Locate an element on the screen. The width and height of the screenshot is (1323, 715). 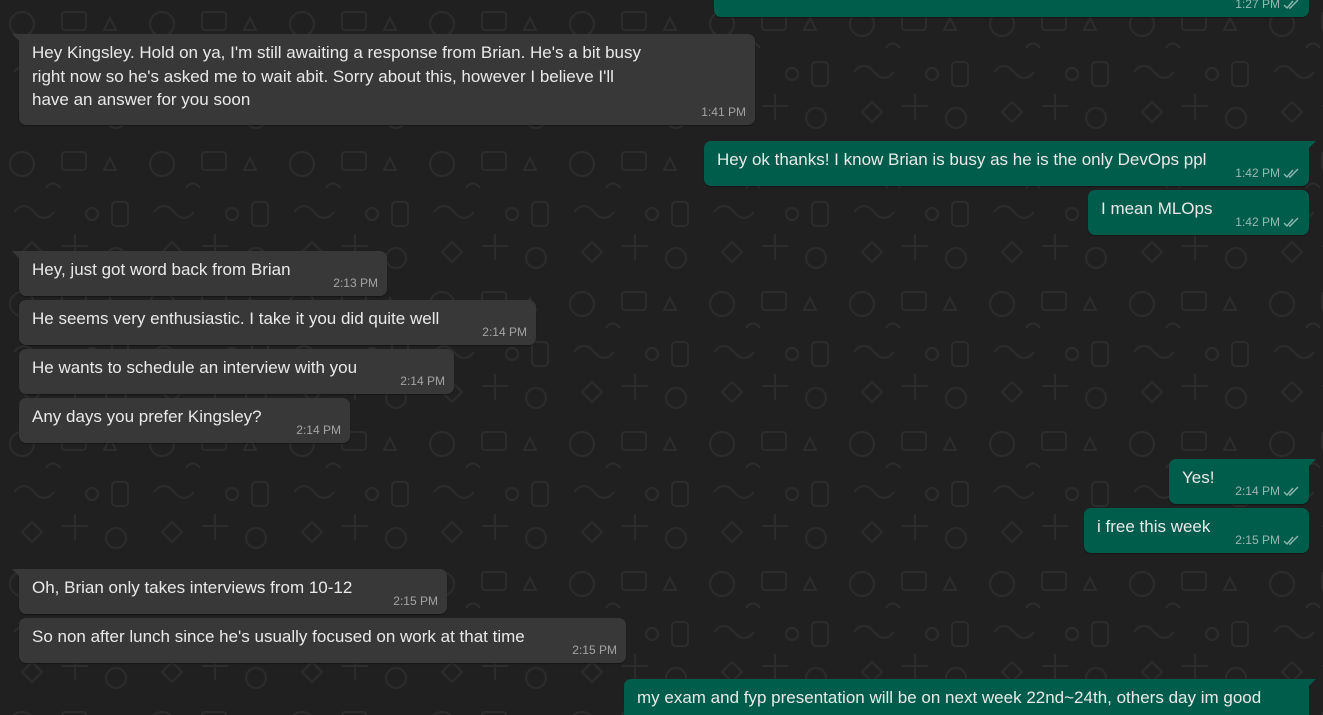
message-time: 2:13 PM is located at coordinates (355, 283).